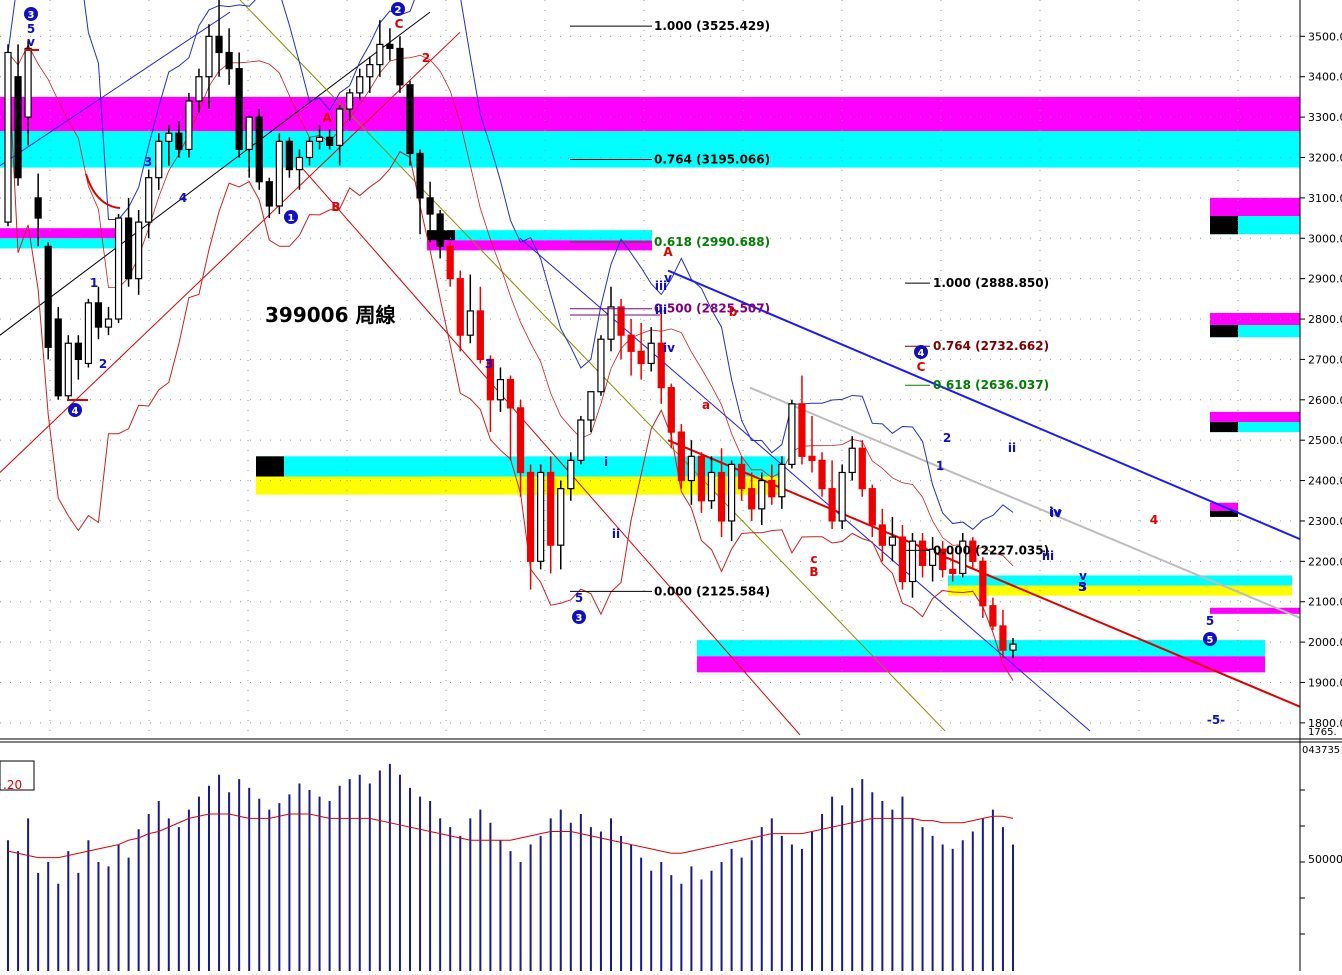 The height and width of the screenshot is (975, 1342). I want to click on fib-label: 0.000 (2227.035), so click(991, 550).